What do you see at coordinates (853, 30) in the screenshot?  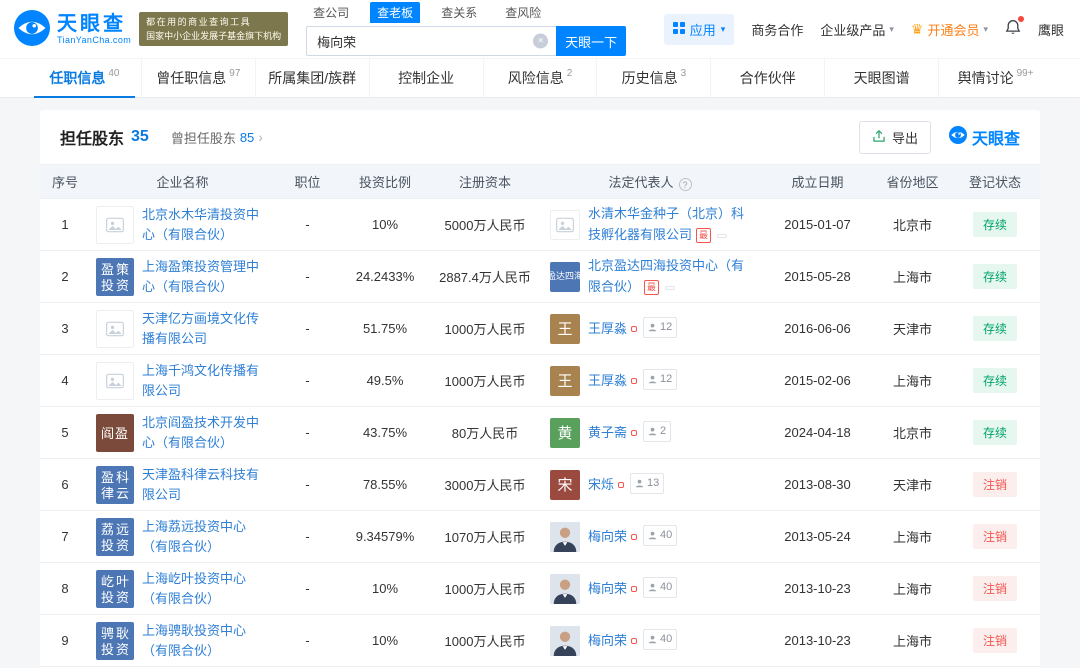 I see `enterprise-products-label: 企业级产品` at bounding box center [853, 30].